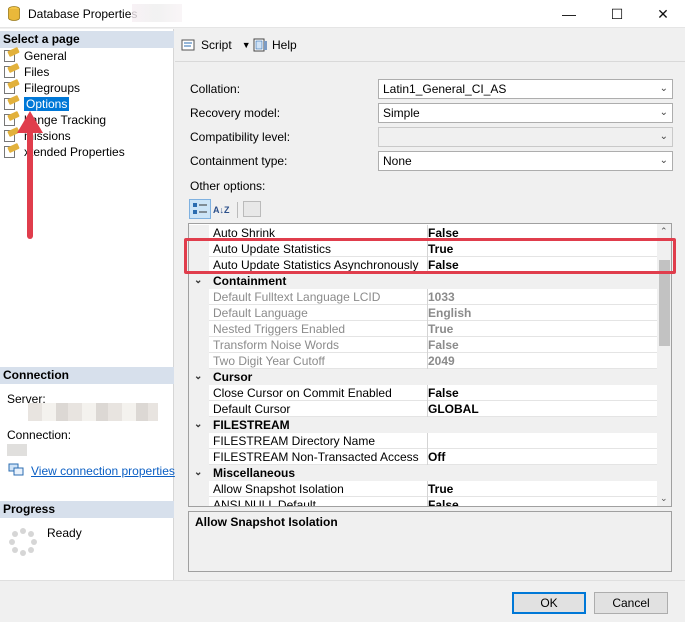 The height and width of the screenshot is (622, 685). I want to click on page-item-2: Filegroups, so click(41, 87).